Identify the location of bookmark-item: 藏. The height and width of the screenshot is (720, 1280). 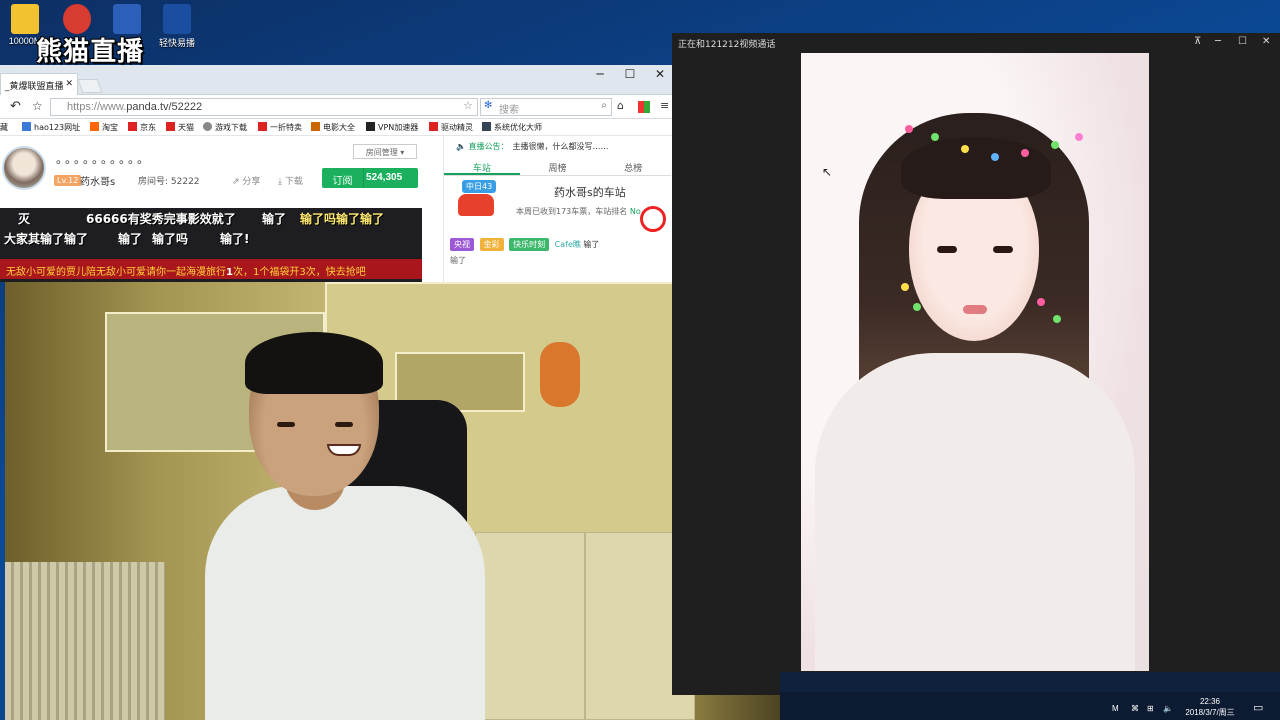
(4, 127).